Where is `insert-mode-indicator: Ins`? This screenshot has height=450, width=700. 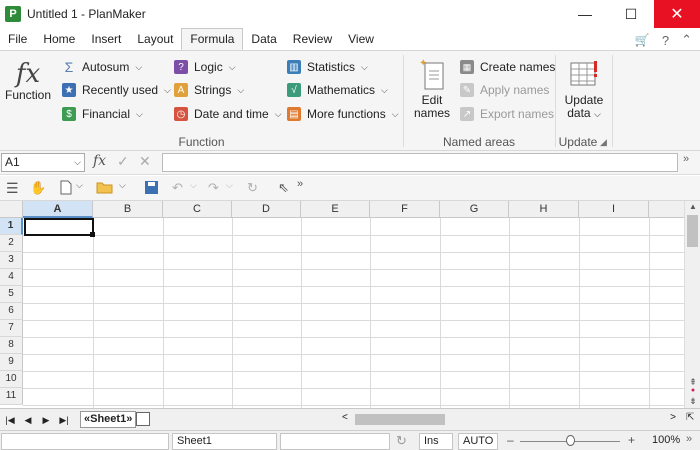
insert-mode-indicator: Ins is located at coordinates (436, 441).